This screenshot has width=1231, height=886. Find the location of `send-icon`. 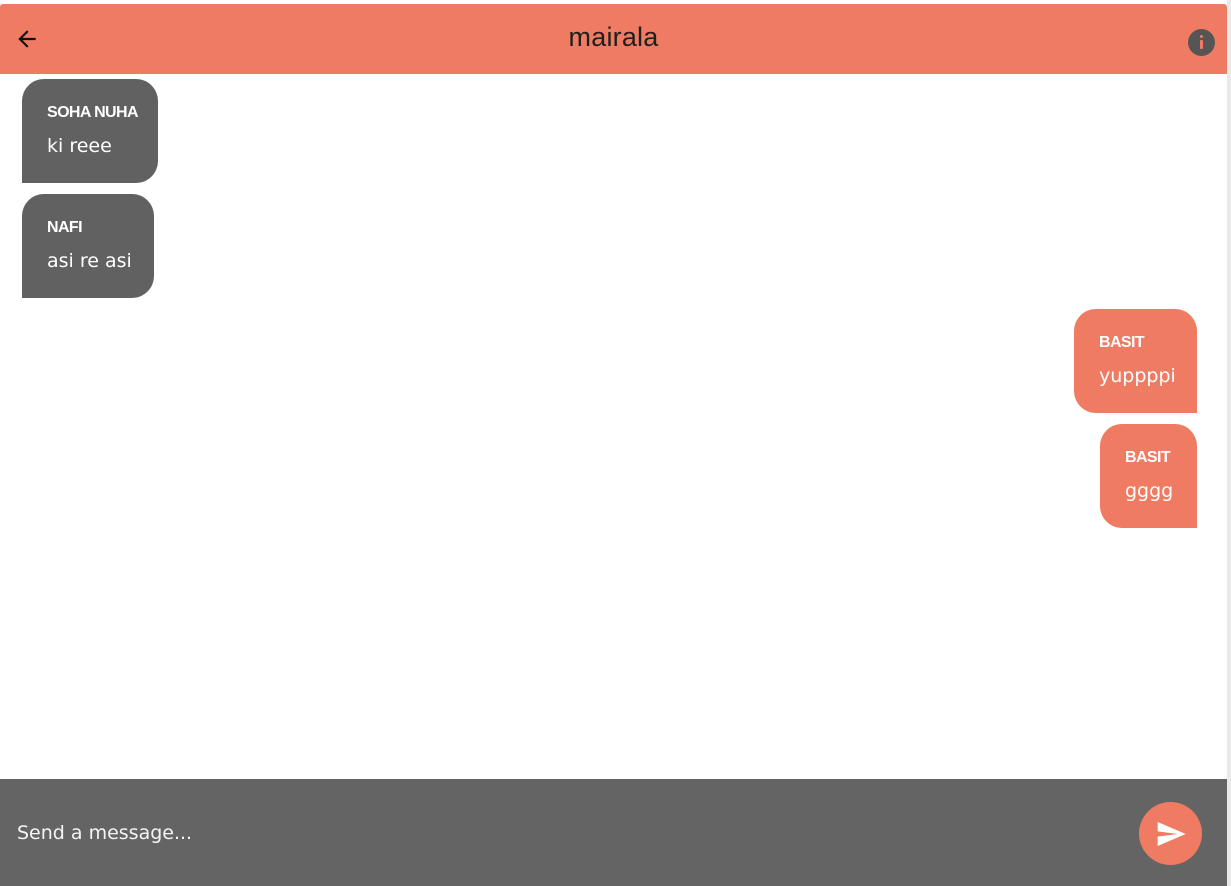

send-icon is located at coordinates (1171, 833).